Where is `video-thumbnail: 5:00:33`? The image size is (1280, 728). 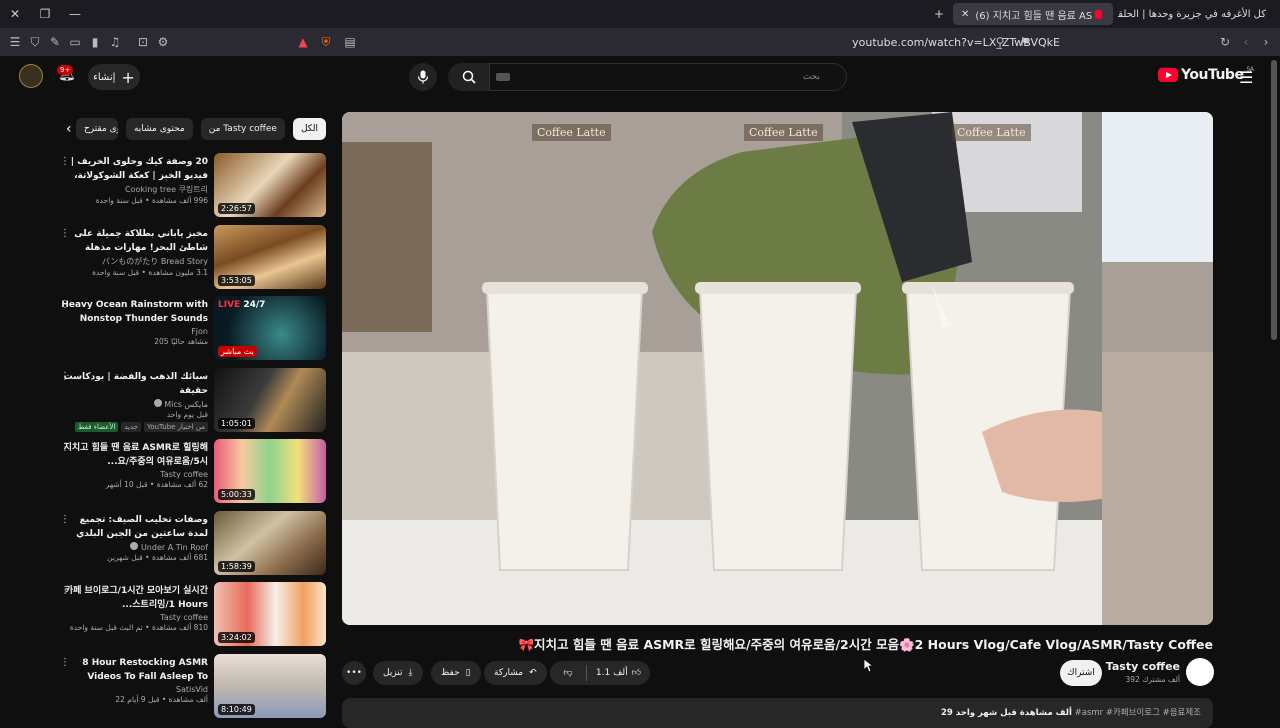
video-thumbnail: 5:00:33 is located at coordinates (270, 471).